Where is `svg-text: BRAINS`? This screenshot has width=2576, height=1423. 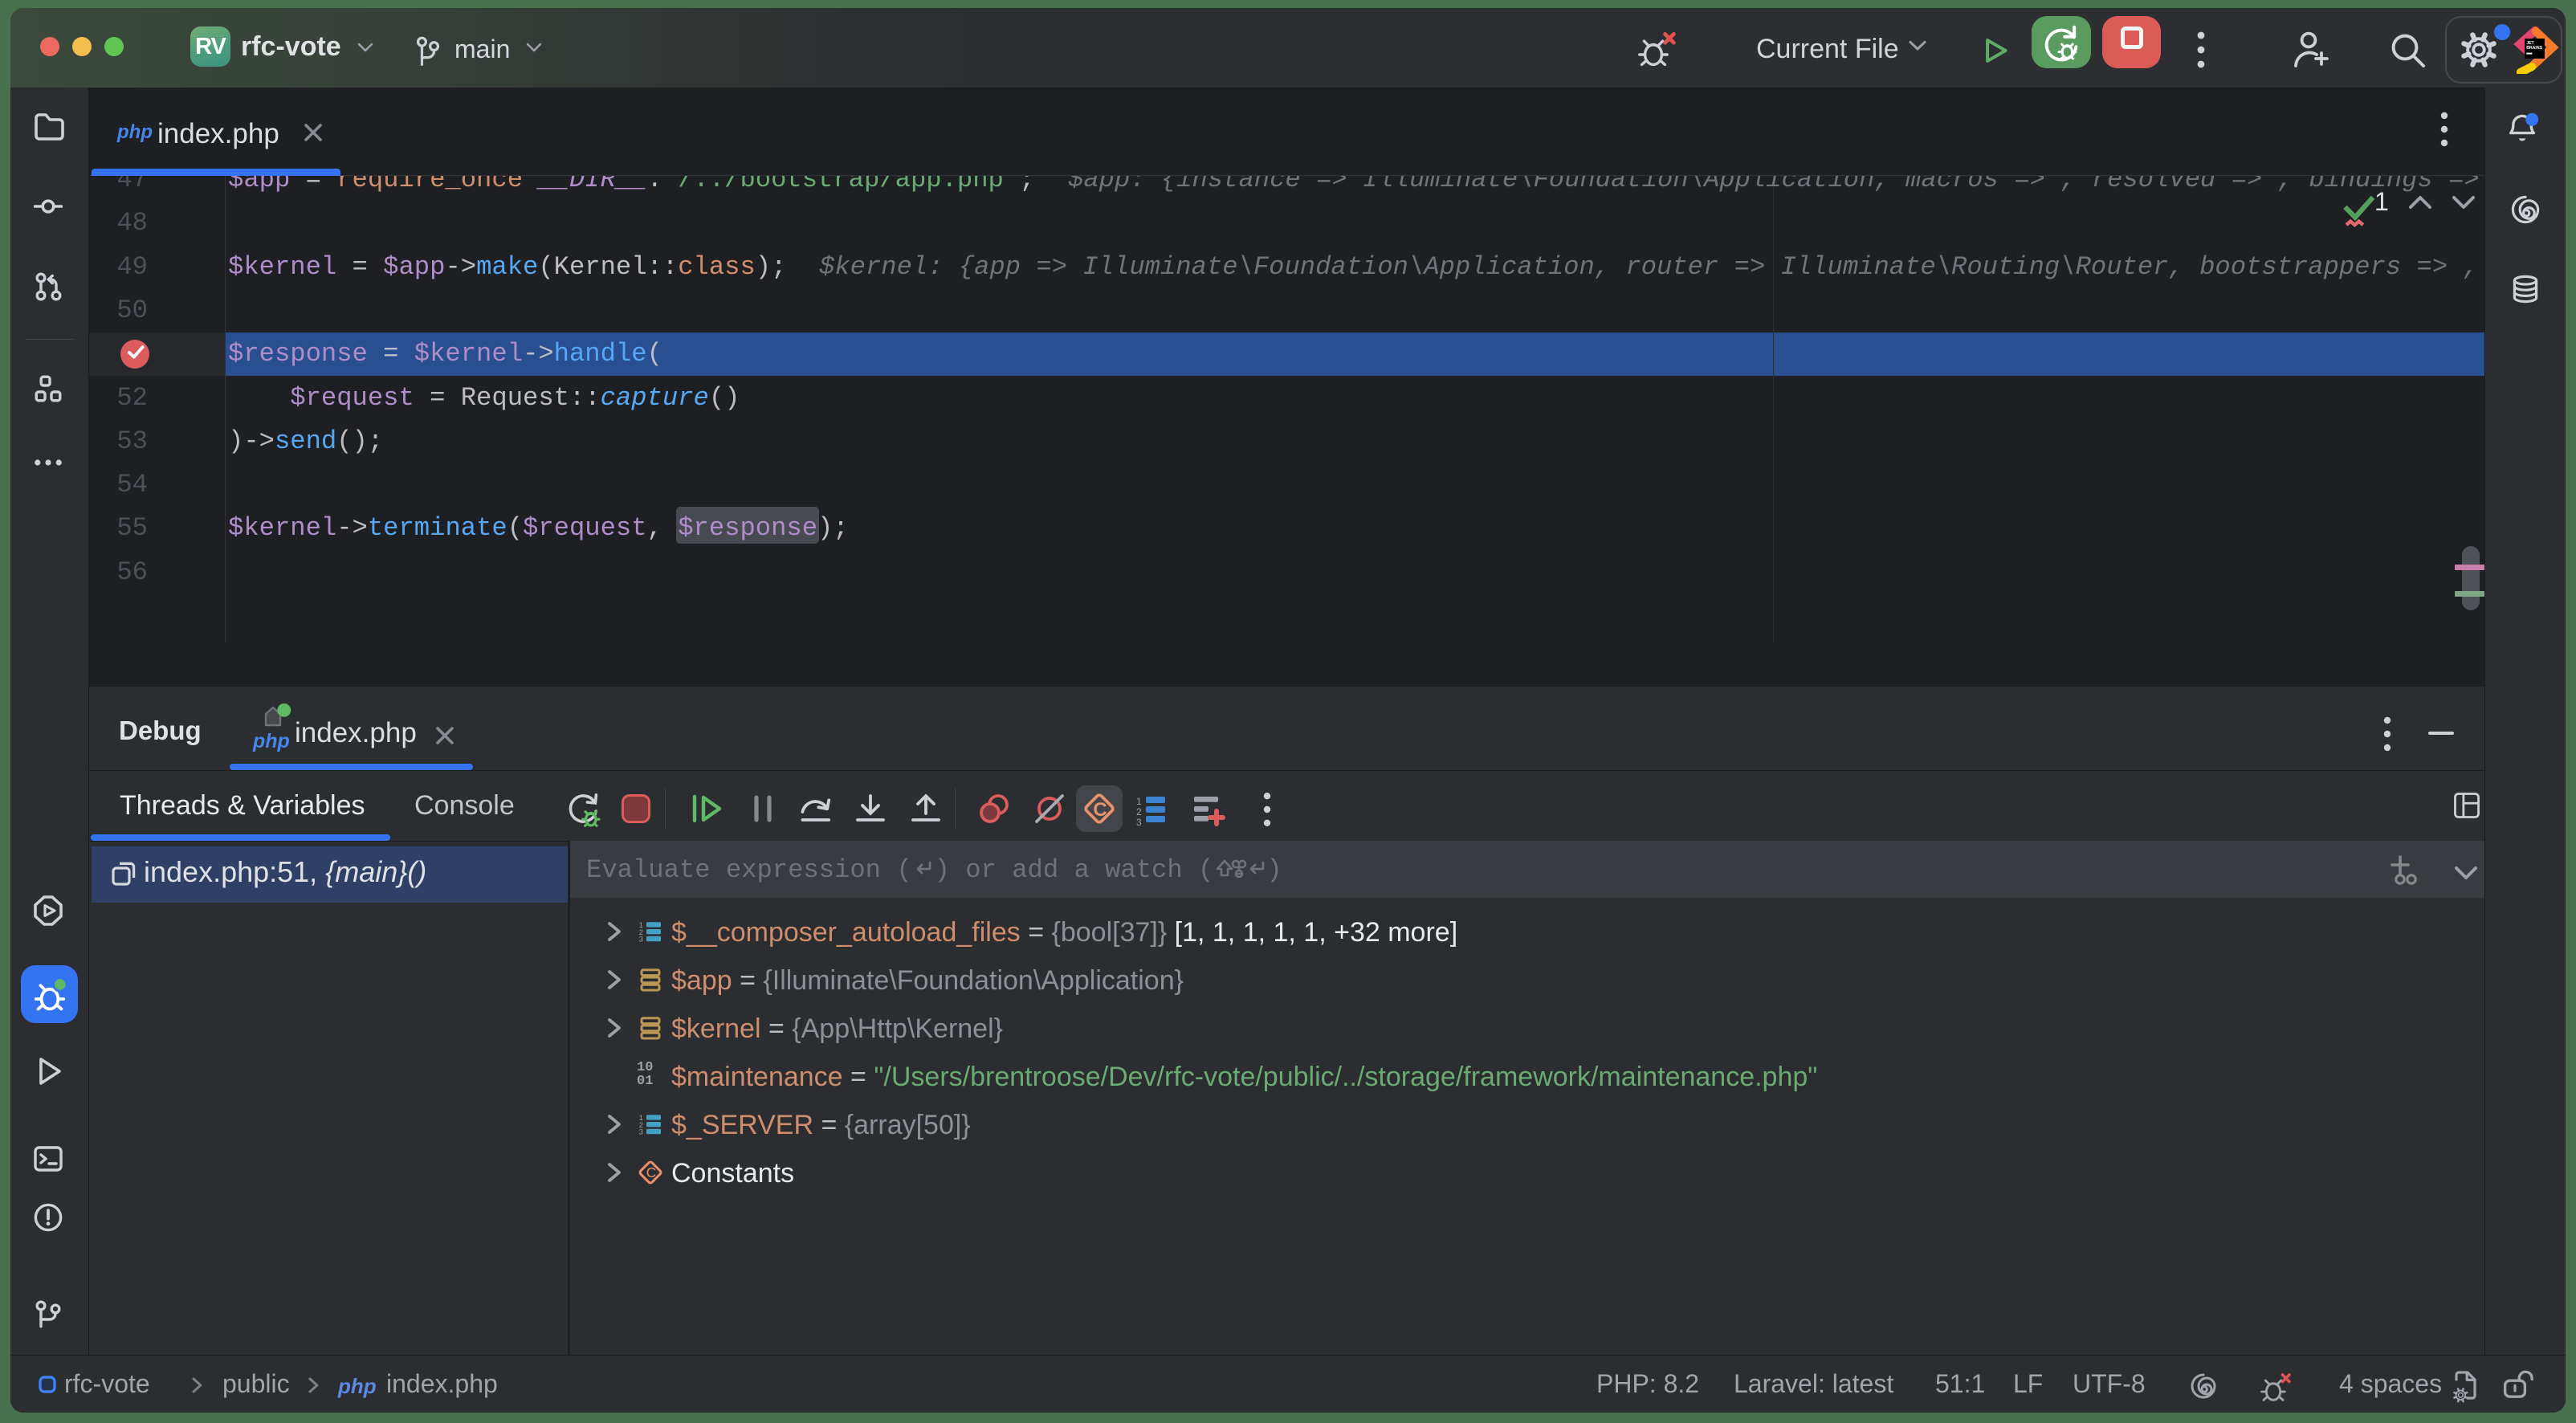 svg-text: BRAINS is located at coordinates (2534, 48).